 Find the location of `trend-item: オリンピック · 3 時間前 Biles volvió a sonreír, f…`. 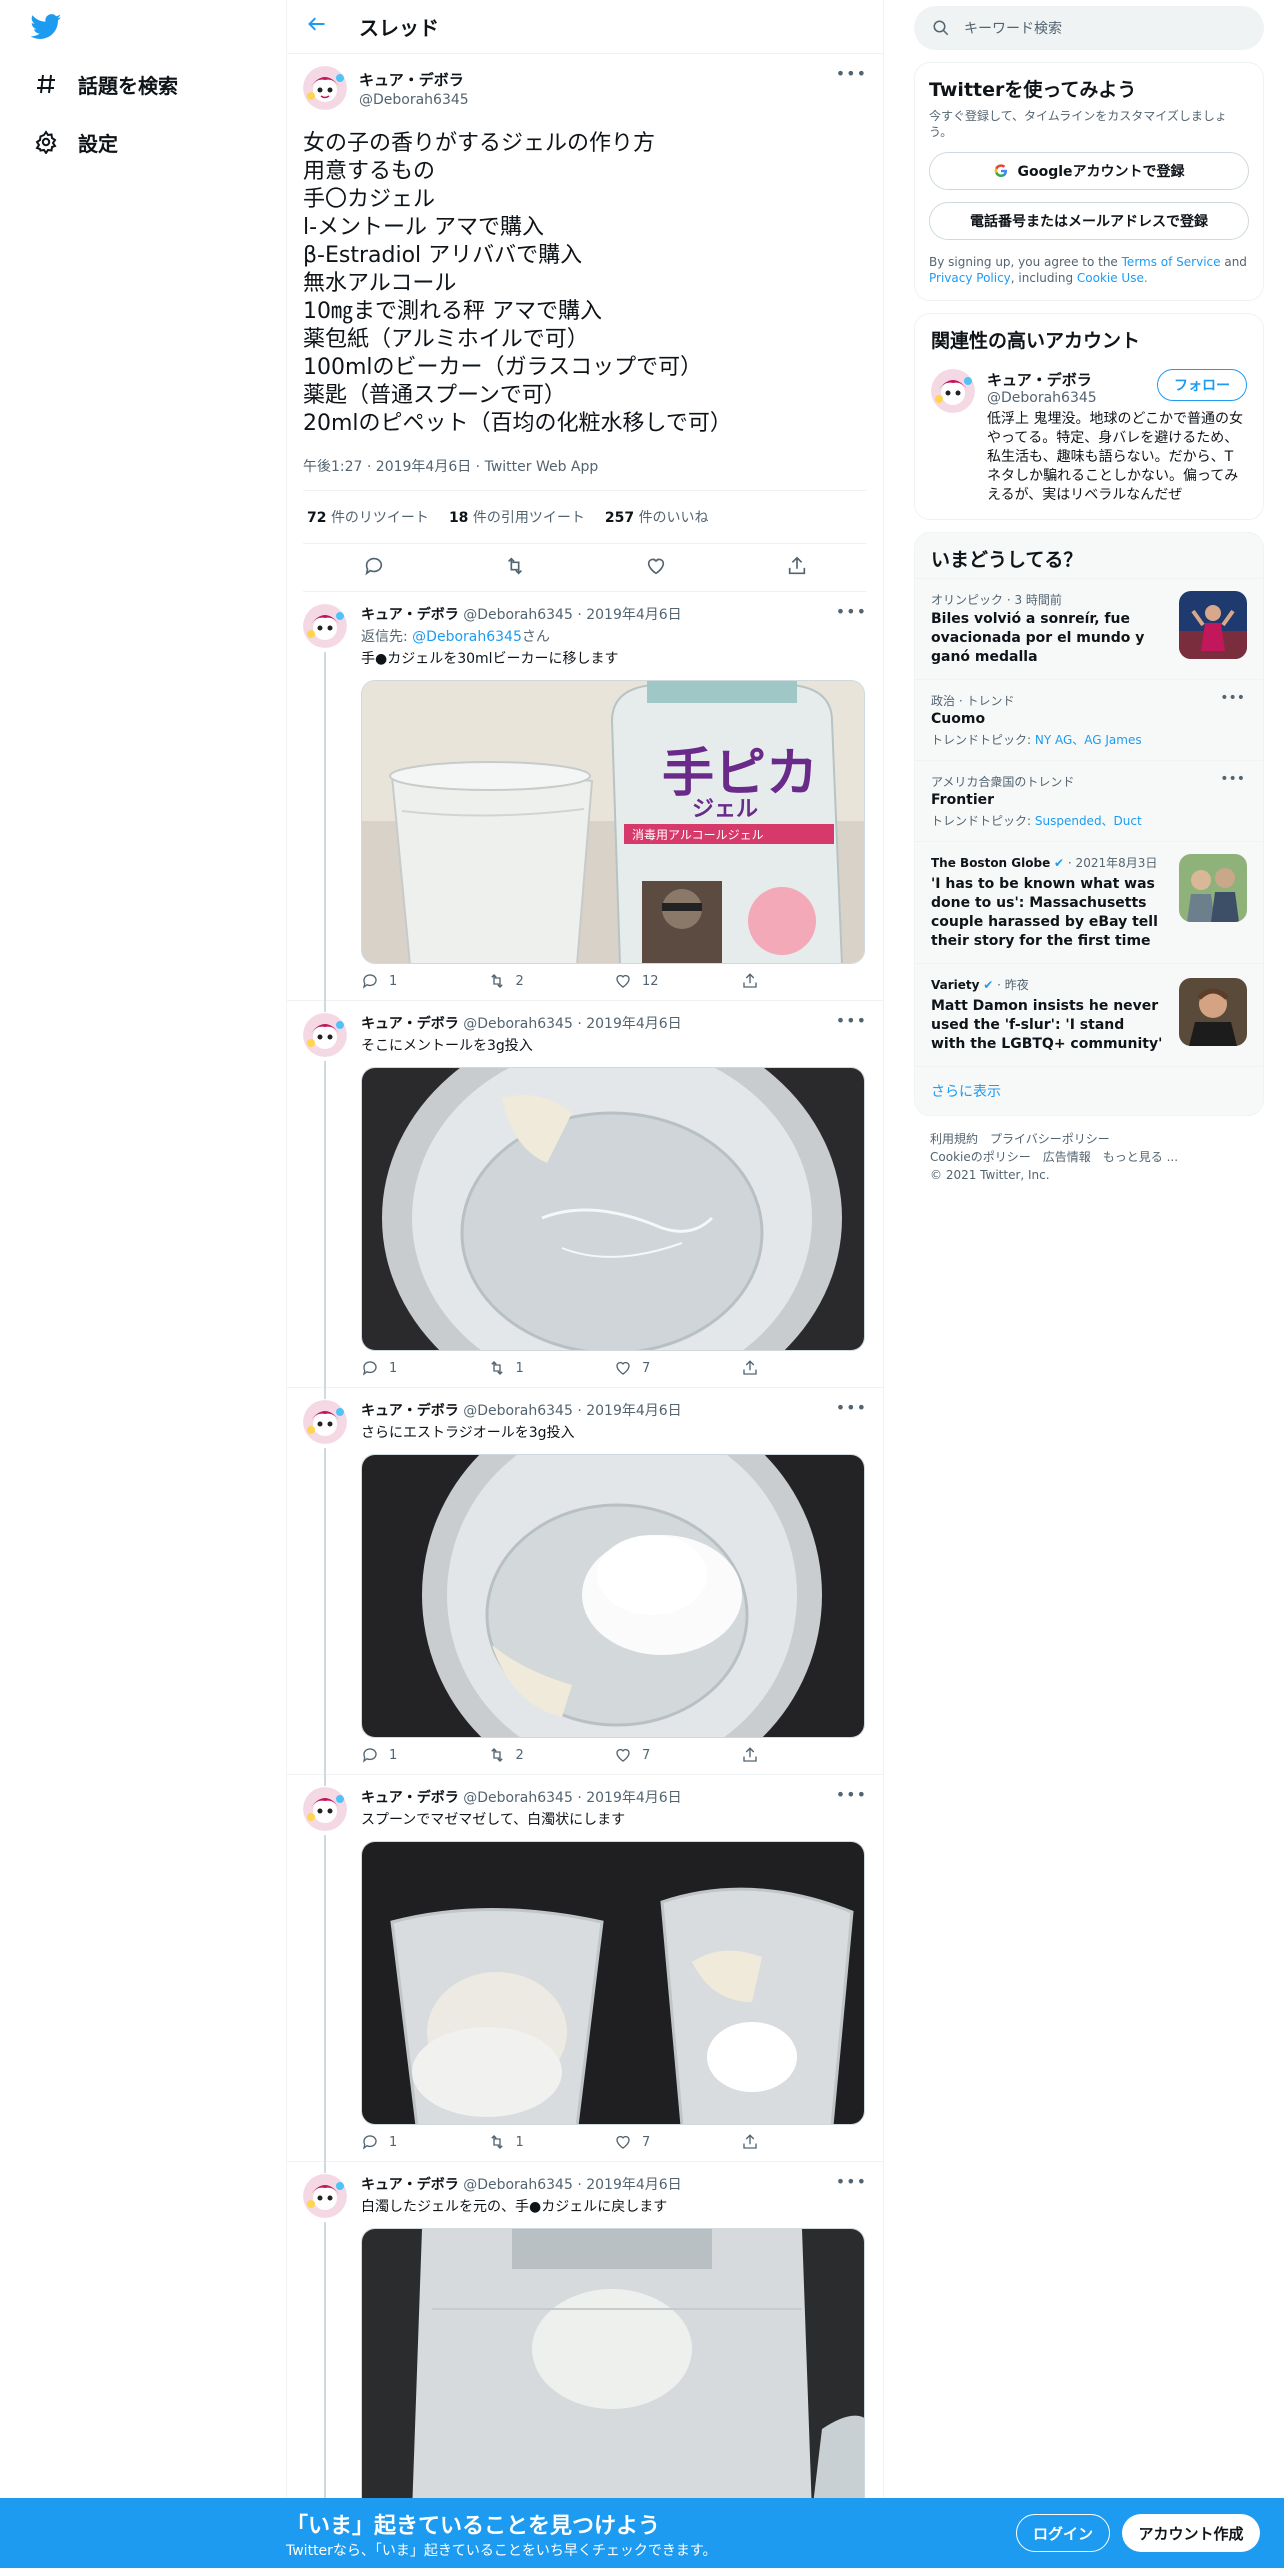

trend-item: オリンピック · 3 時間前 Biles volvió a sonreír, f… is located at coordinates (1089, 628).